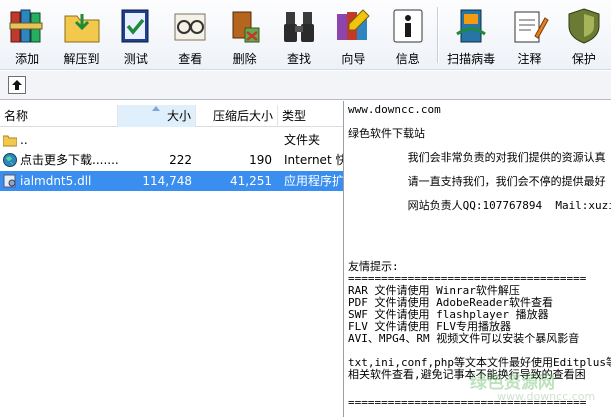 The image size is (611, 417). What do you see at coordinates (477, 181) in the screenshot?
I see `viewer-line: 请一直支持我们，我们会不停的提供最好` at bounding box center [477, 181].